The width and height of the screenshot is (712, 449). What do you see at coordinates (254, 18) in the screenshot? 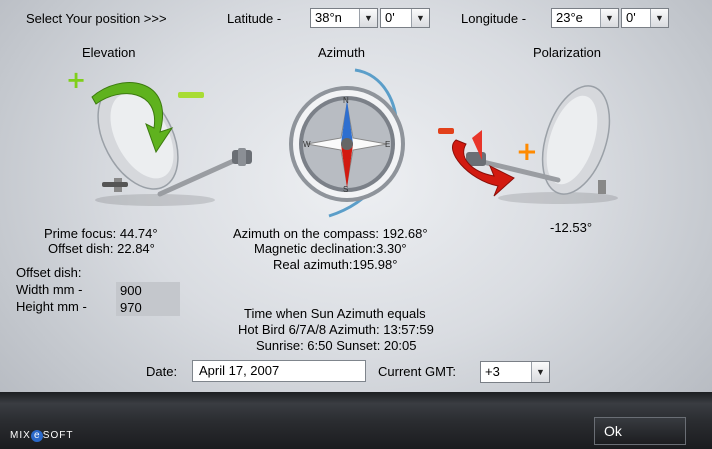
I see `latitude-label: Latitude -` at bounding box center [254, 18].